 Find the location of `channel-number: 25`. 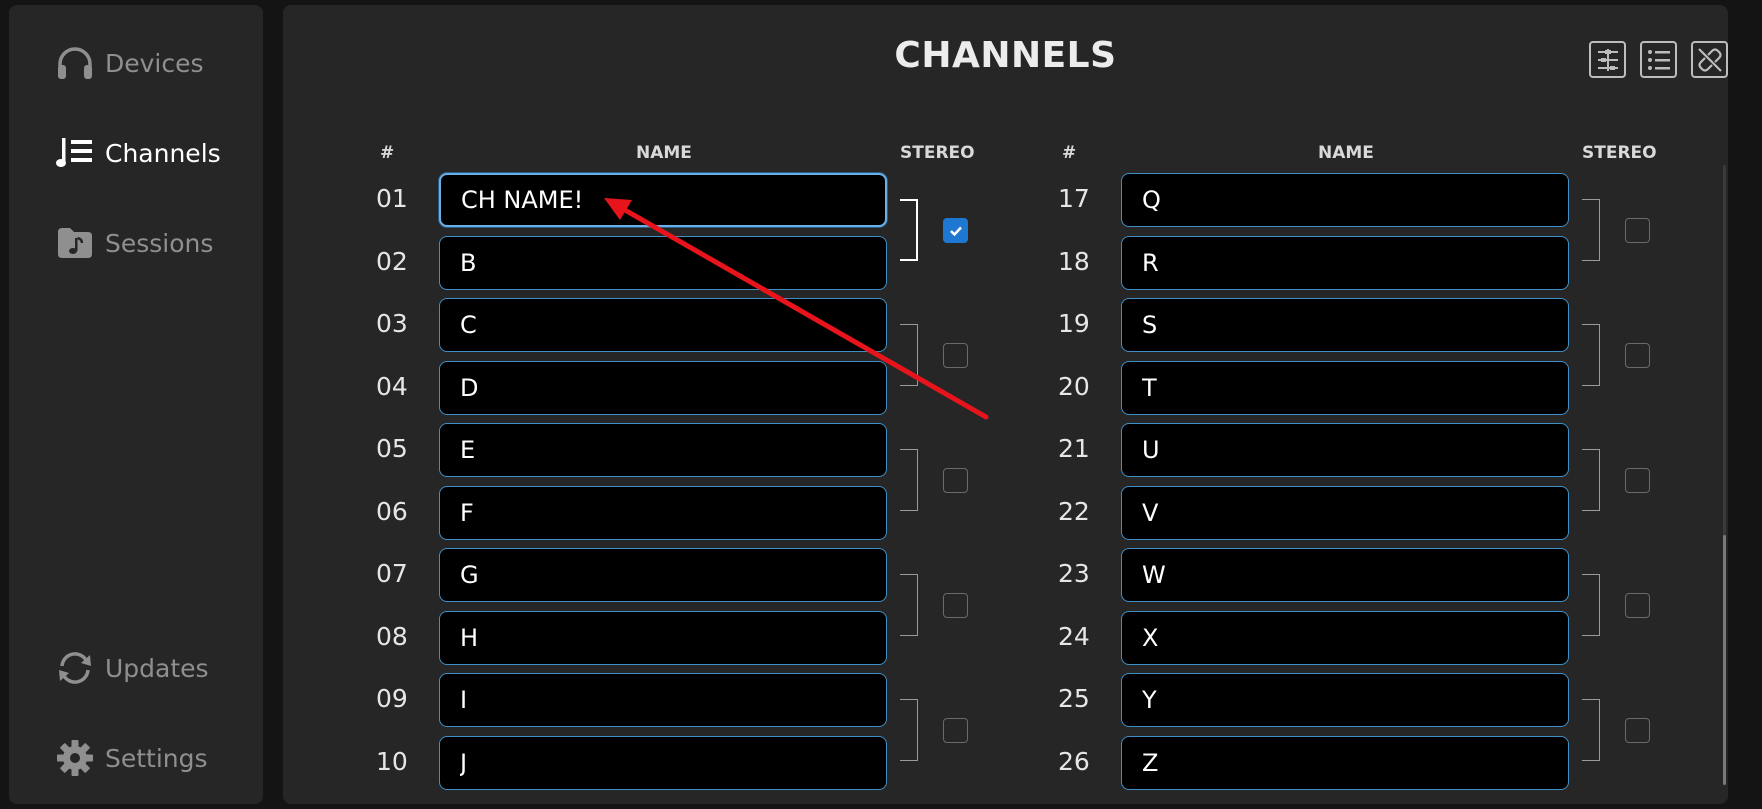

channel-number: 25 is located at coordinates (1074, 698).